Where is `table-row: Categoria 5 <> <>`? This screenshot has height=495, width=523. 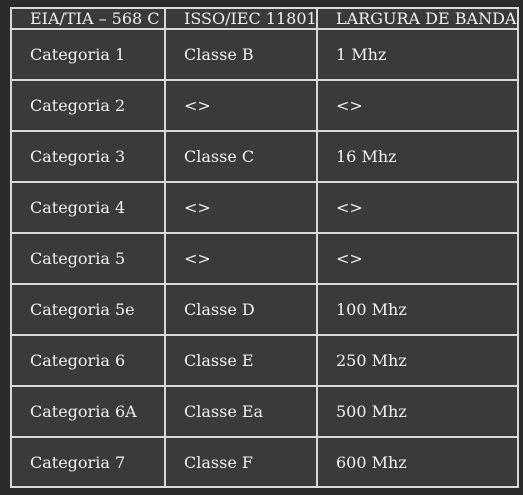
table-row: Categoria 5 <> <> is located at coordinates (264, 259).